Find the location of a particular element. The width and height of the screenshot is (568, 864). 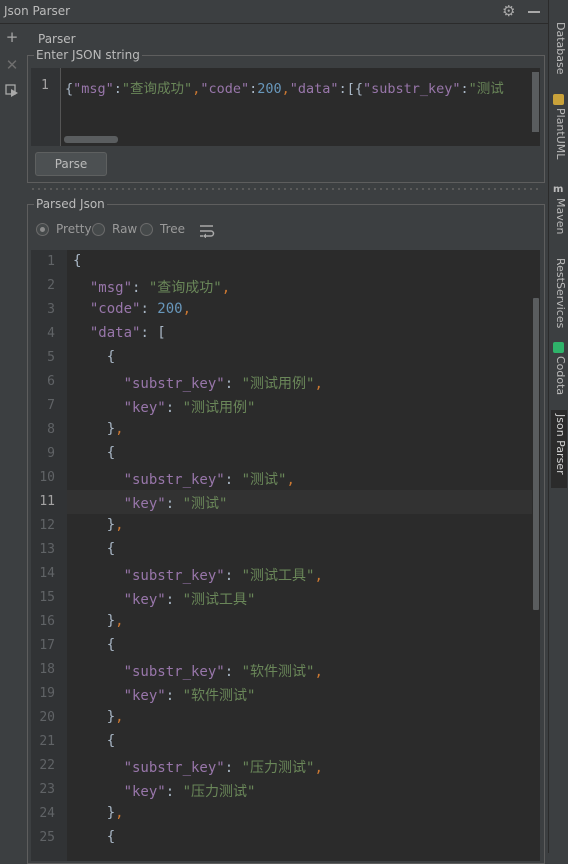

sidebar-tab-plantuml: PlantUML is located at coordinates (559, 133).